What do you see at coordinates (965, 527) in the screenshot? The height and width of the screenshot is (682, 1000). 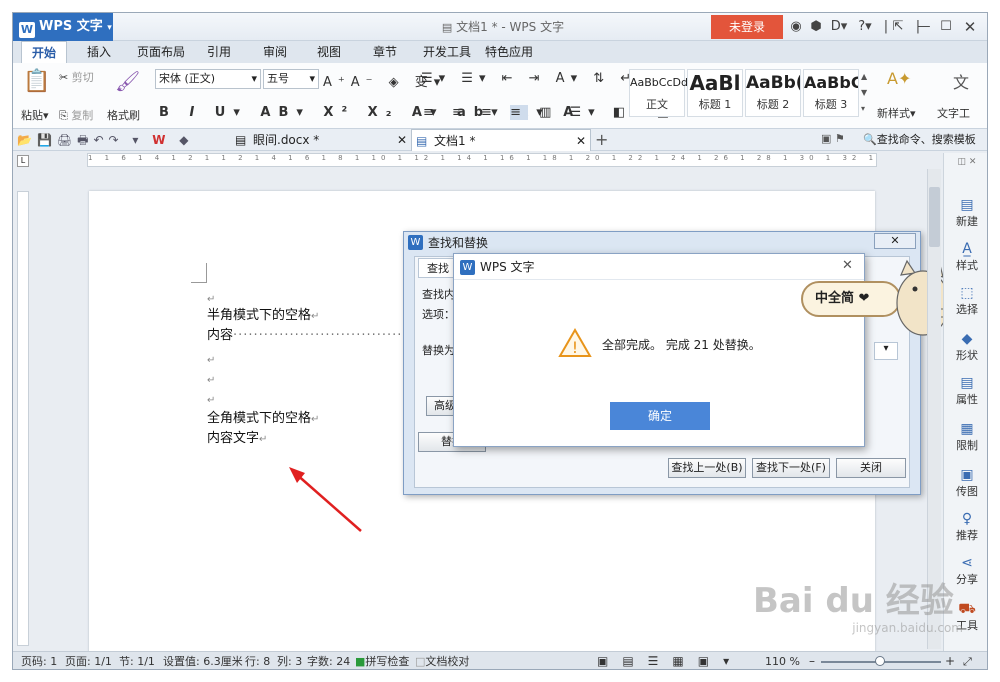 I see `sidebar-item-recommend: ♀ 推荐` at bounding box center [965, 527].